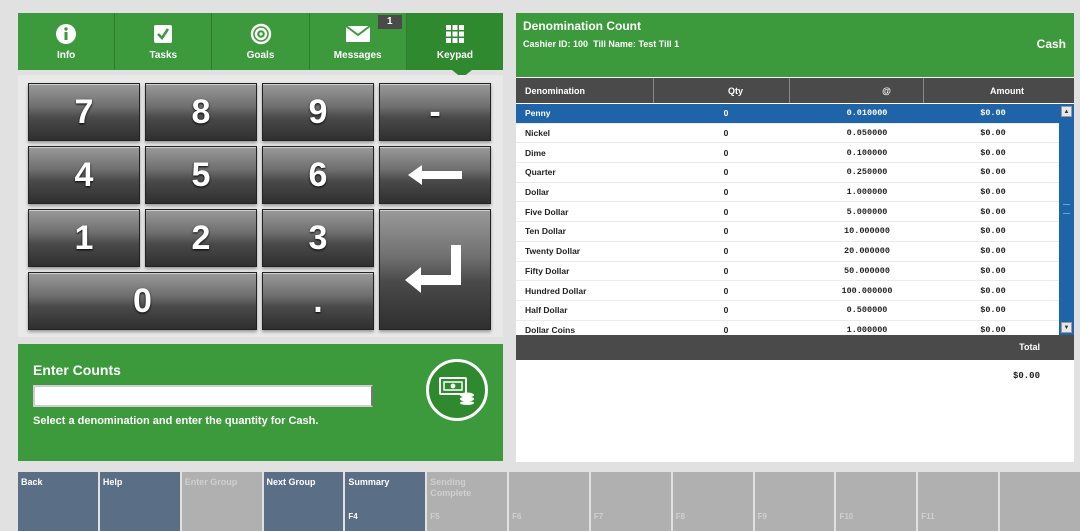 The width and height of the screenshot is (1080, 531). Describe the element at coordinates (454, 55) in the screenshot. I see `tab-keypad-label: Keypad` at that location.